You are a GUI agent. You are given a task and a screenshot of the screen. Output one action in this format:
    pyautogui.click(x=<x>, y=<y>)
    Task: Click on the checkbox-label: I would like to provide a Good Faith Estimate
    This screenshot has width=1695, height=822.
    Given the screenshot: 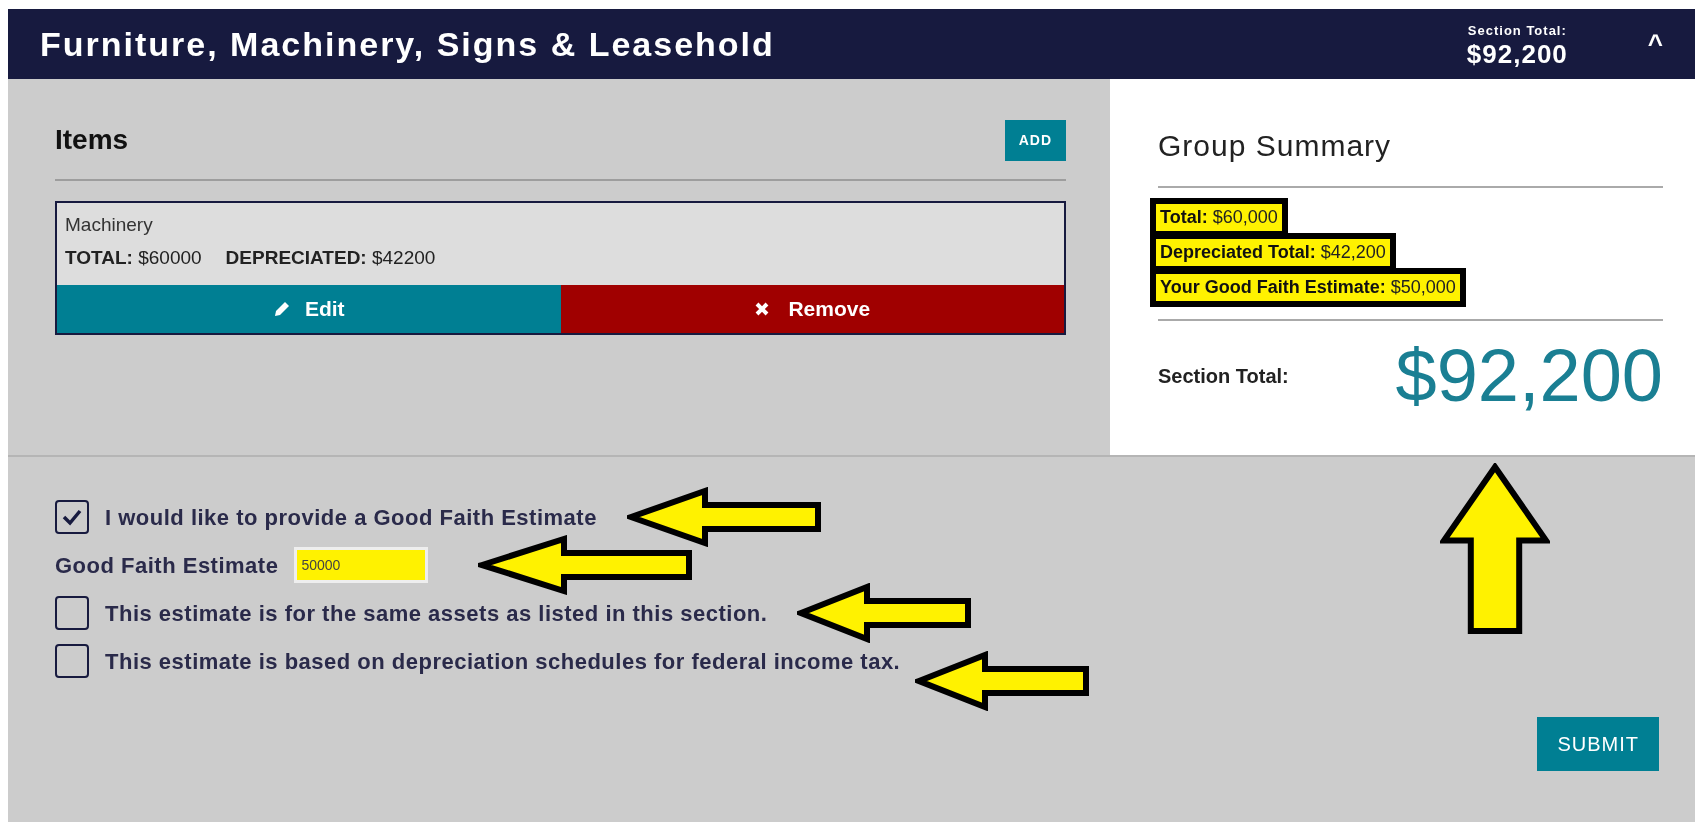 What is the action you would take?
    pyautogui.click(x=351, y=517)
    